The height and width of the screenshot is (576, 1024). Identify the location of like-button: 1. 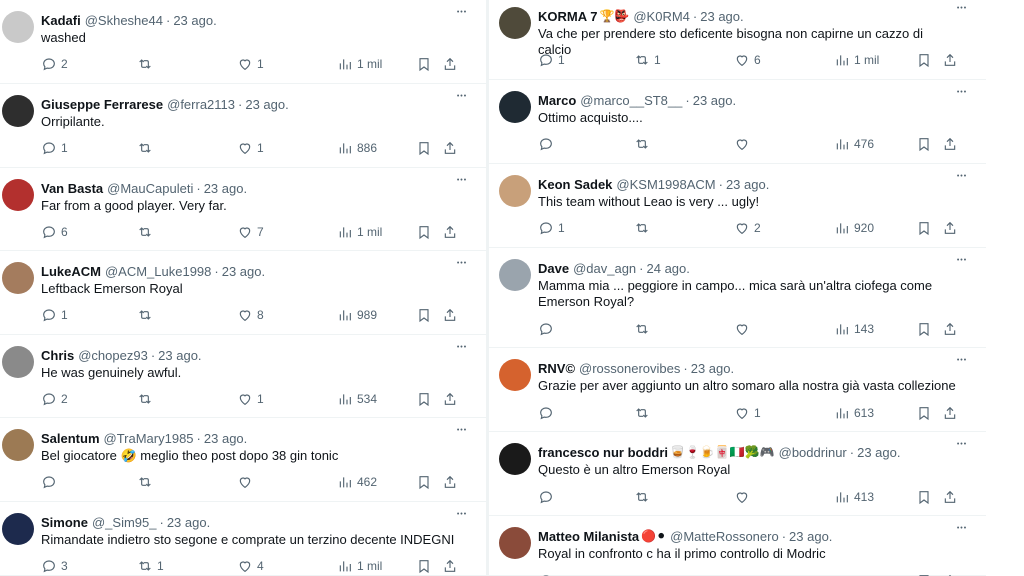
(250, 64).